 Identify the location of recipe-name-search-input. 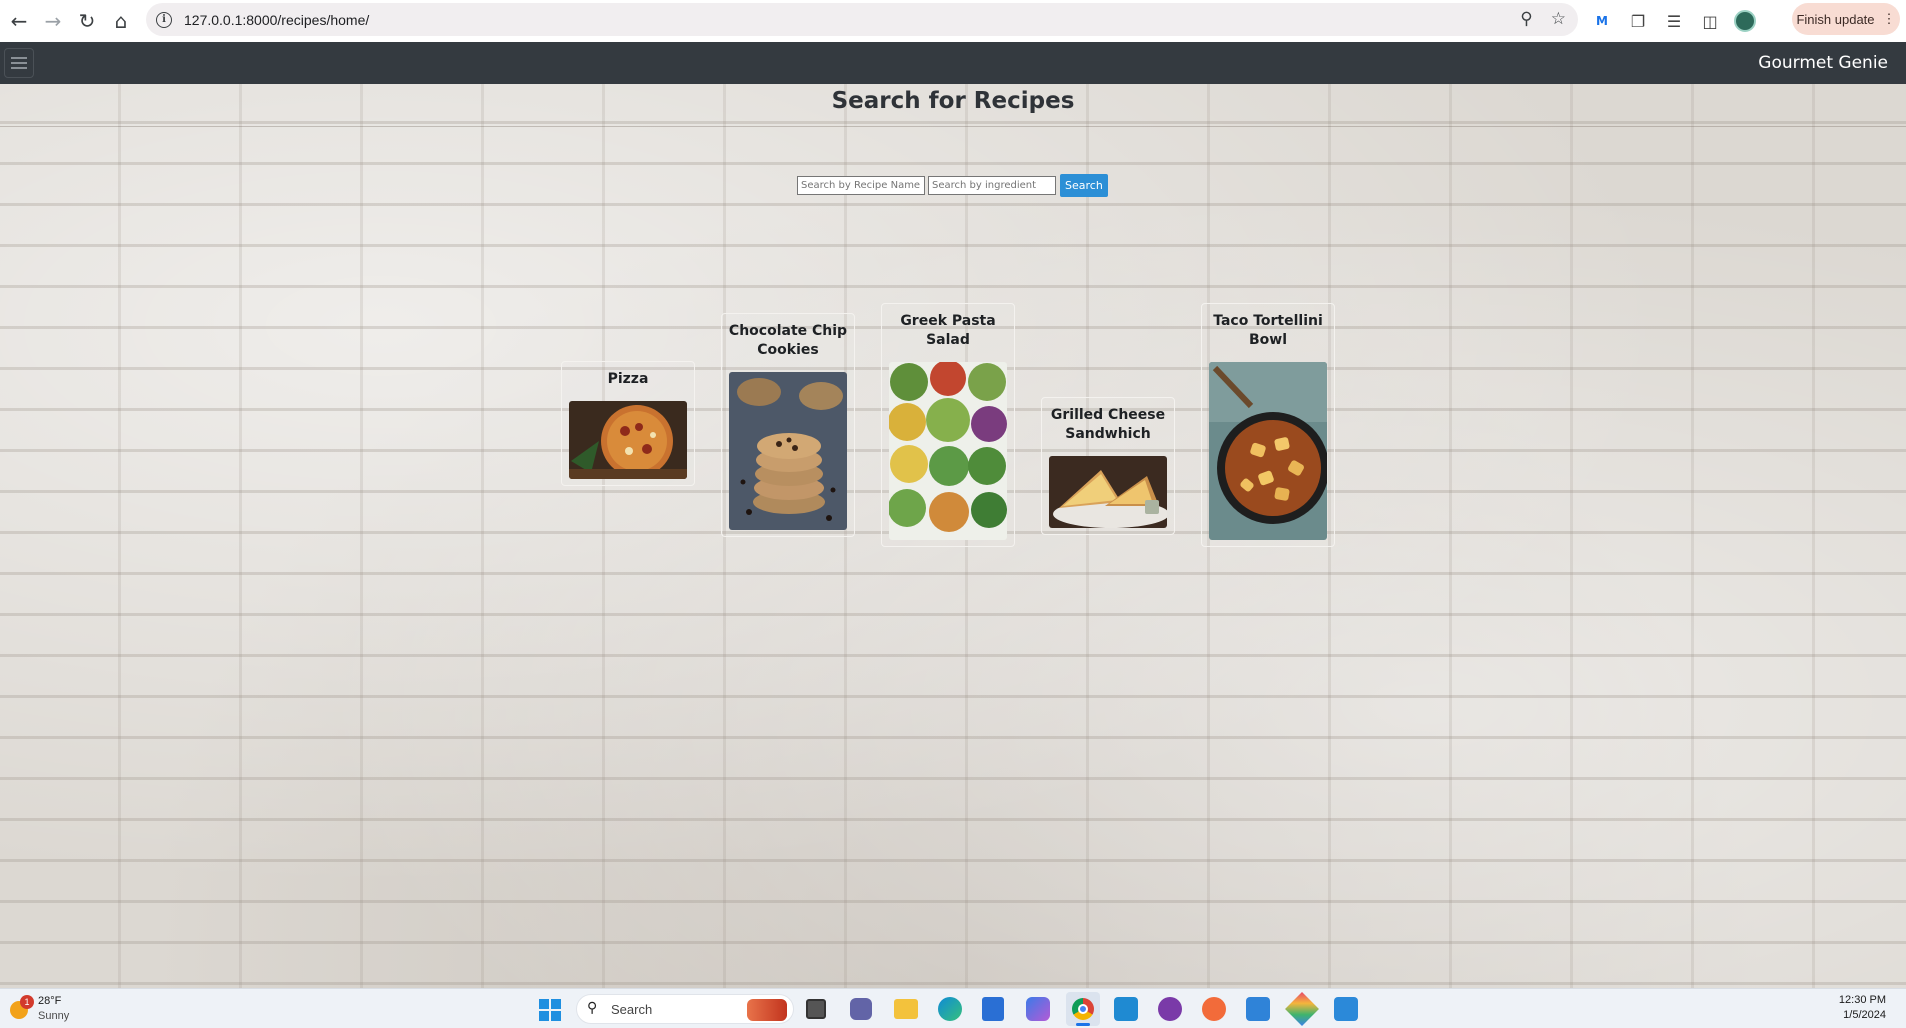
(861, 185).